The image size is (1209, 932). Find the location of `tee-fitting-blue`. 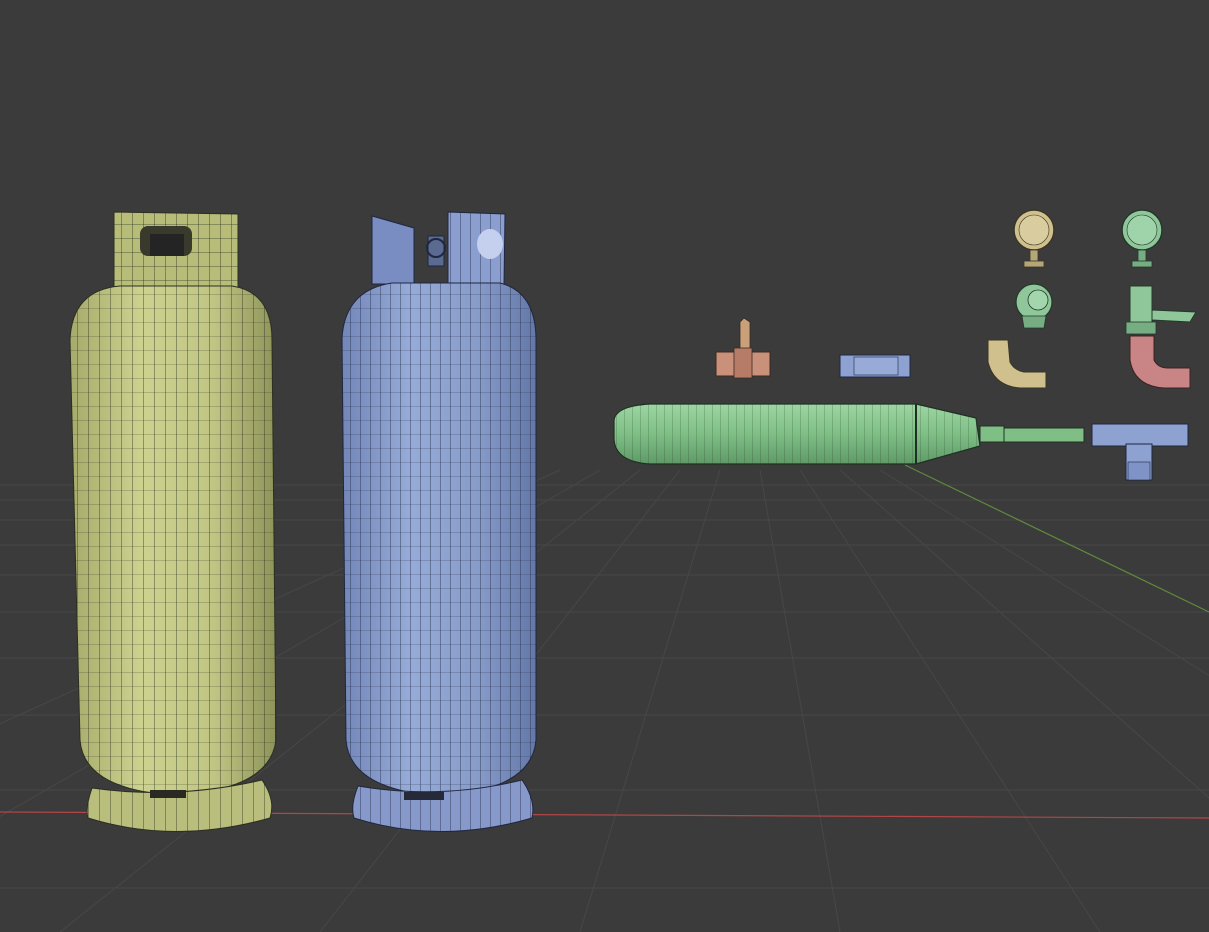

tee-fitting-blue is located at coordinates (1140, 452).